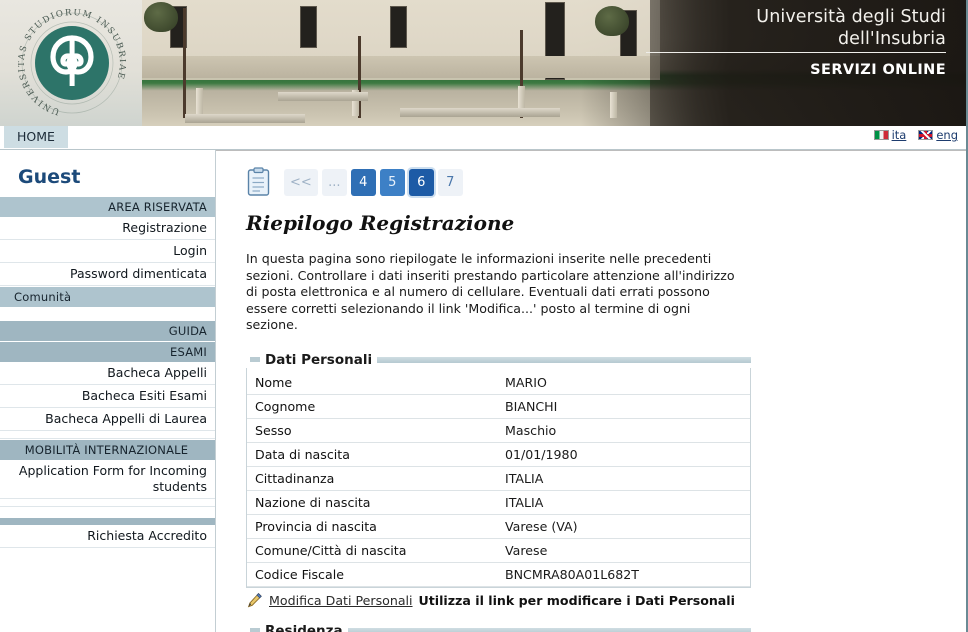 Image resolution: width=968 pixels, height=632 pixels. I want to click on row-label: Cognome, so click(285, 406).